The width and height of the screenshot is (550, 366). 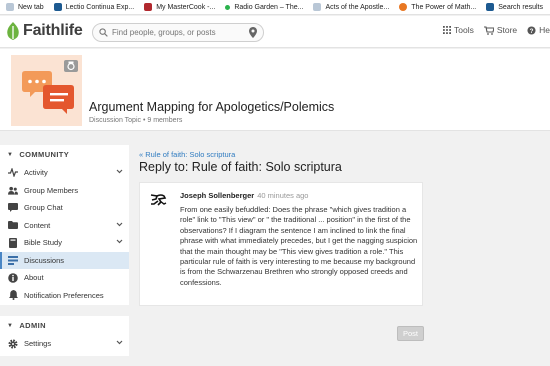 I want to click on tools-menu: Tools, so click(x=458, y=30).